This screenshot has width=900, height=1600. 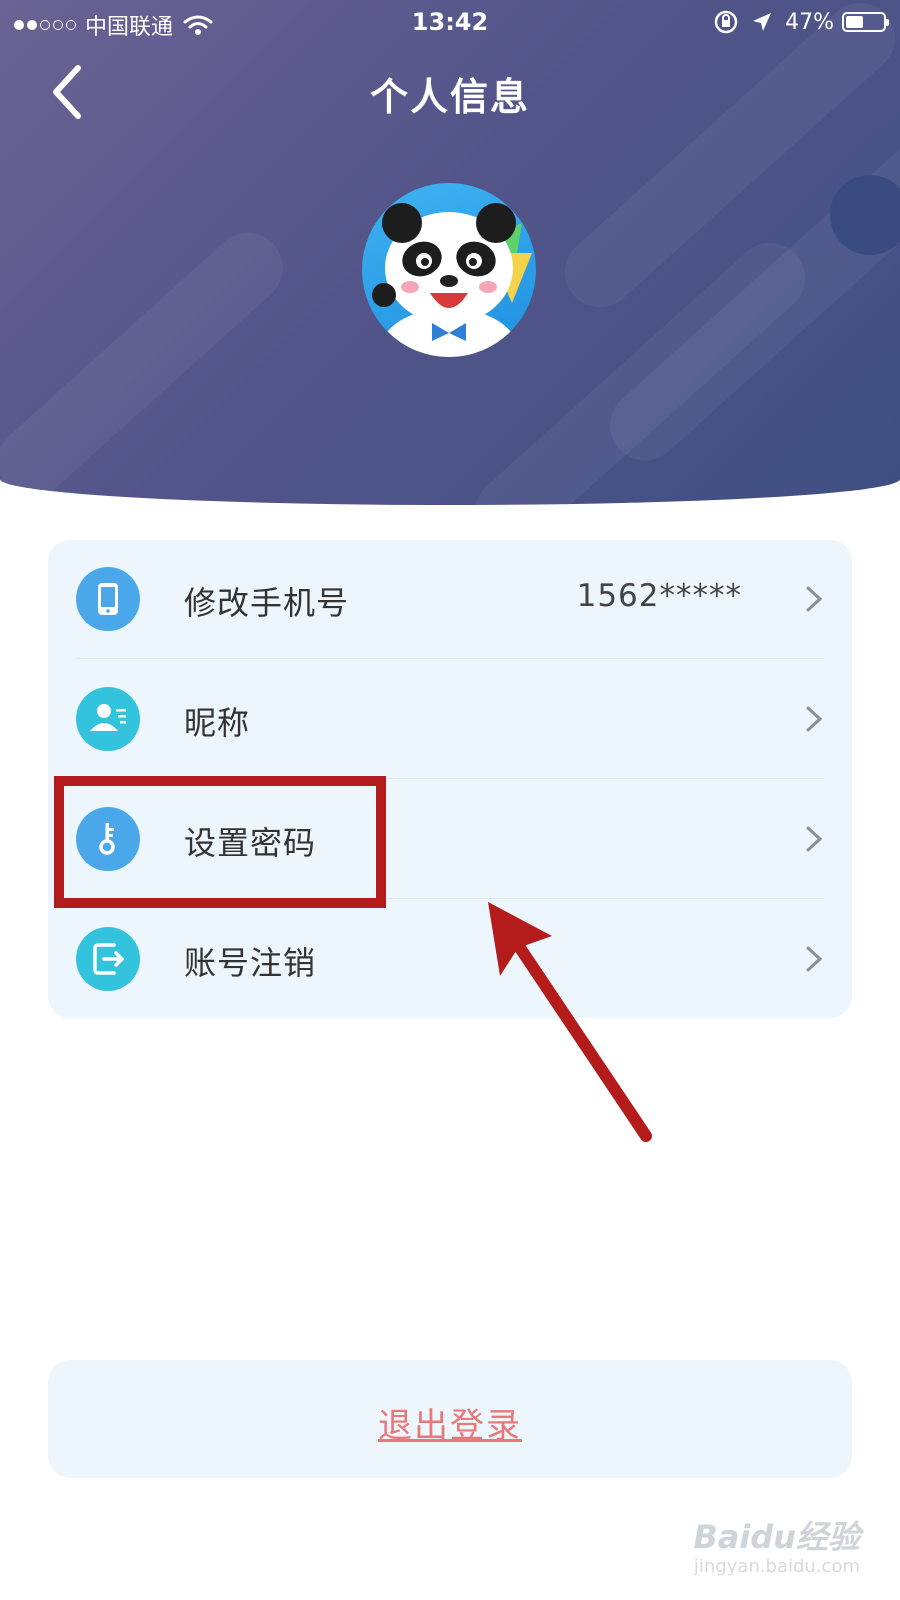 I want to click on change-phone-row: 修改手机号 1562*****, so click(x=450, y=599).